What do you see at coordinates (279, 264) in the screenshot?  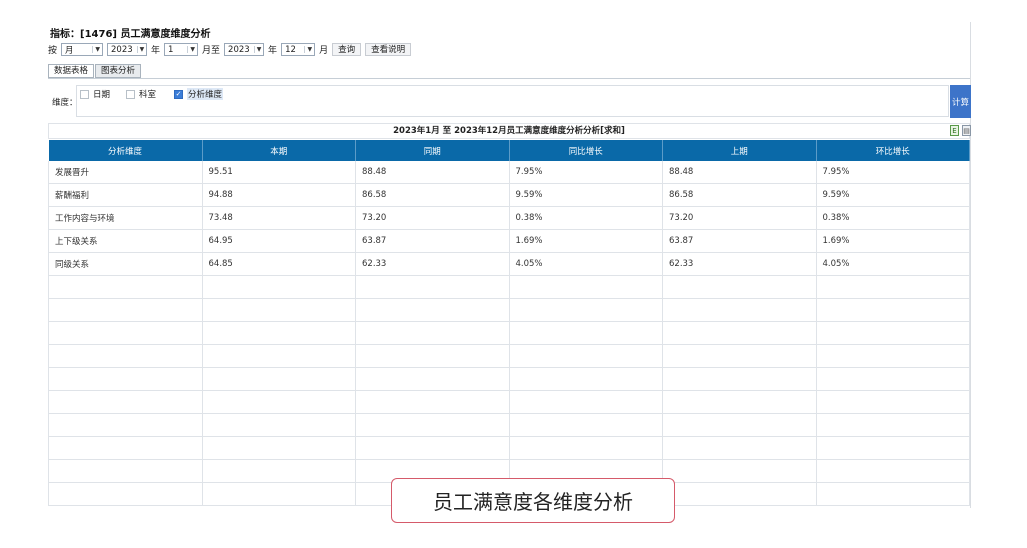 I see `table-cell: 64.85` at bounding box center [279, 264].